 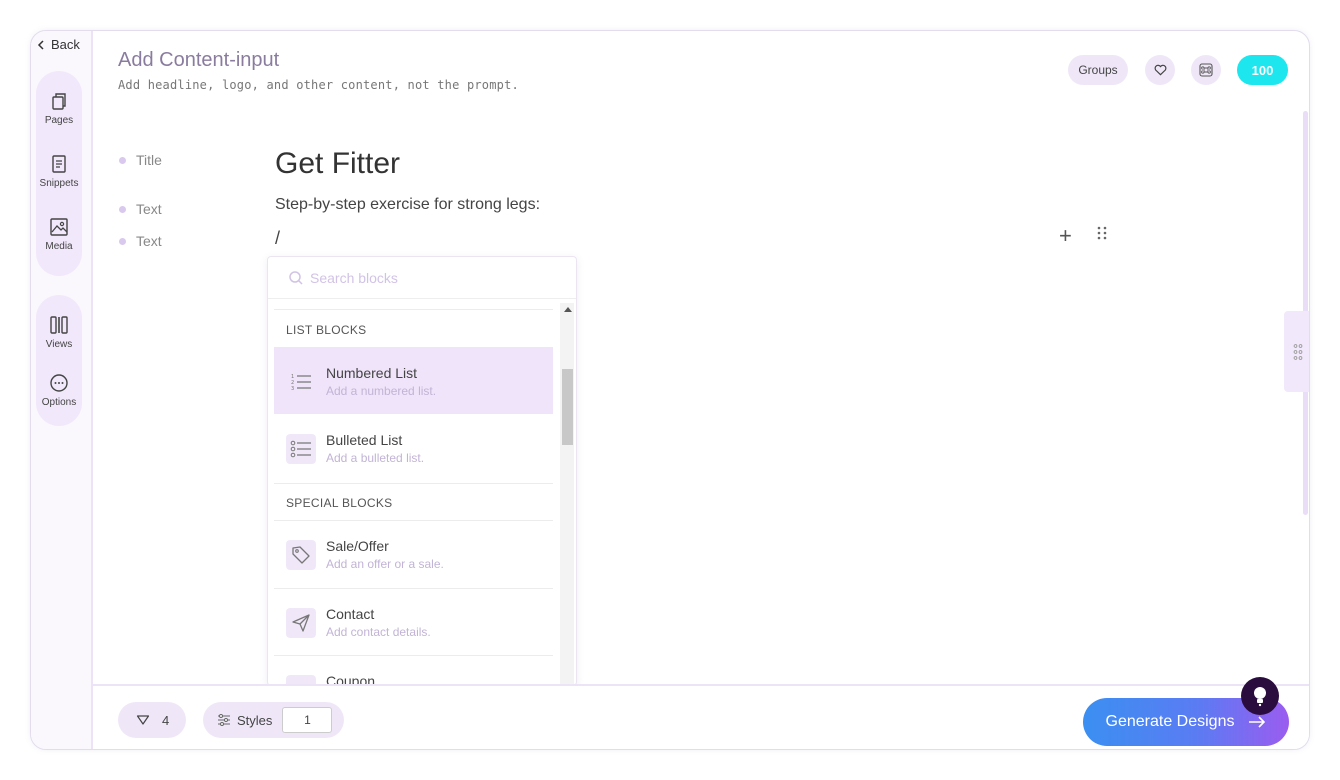 What do you see at coordinates (339, 503) in the screenshot?
I see `section-title-special-blocks: SPECIAL BLOCKS` at bounding box center [339, 503].